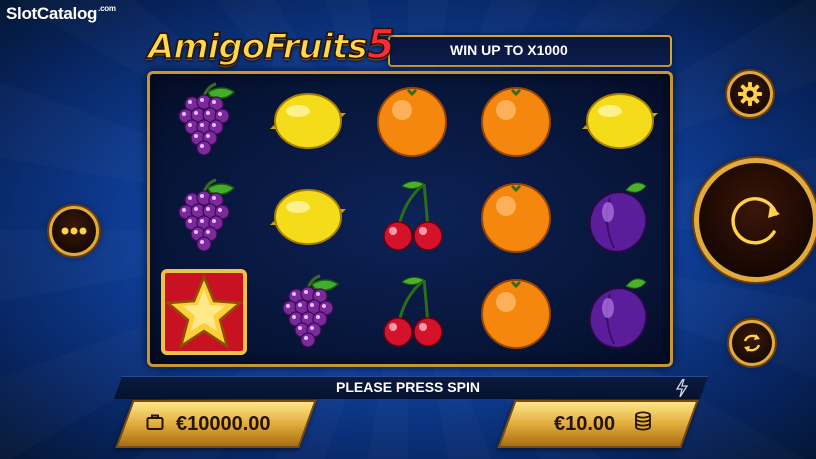  I want to click on autoplay-icon, so click(752, 343).